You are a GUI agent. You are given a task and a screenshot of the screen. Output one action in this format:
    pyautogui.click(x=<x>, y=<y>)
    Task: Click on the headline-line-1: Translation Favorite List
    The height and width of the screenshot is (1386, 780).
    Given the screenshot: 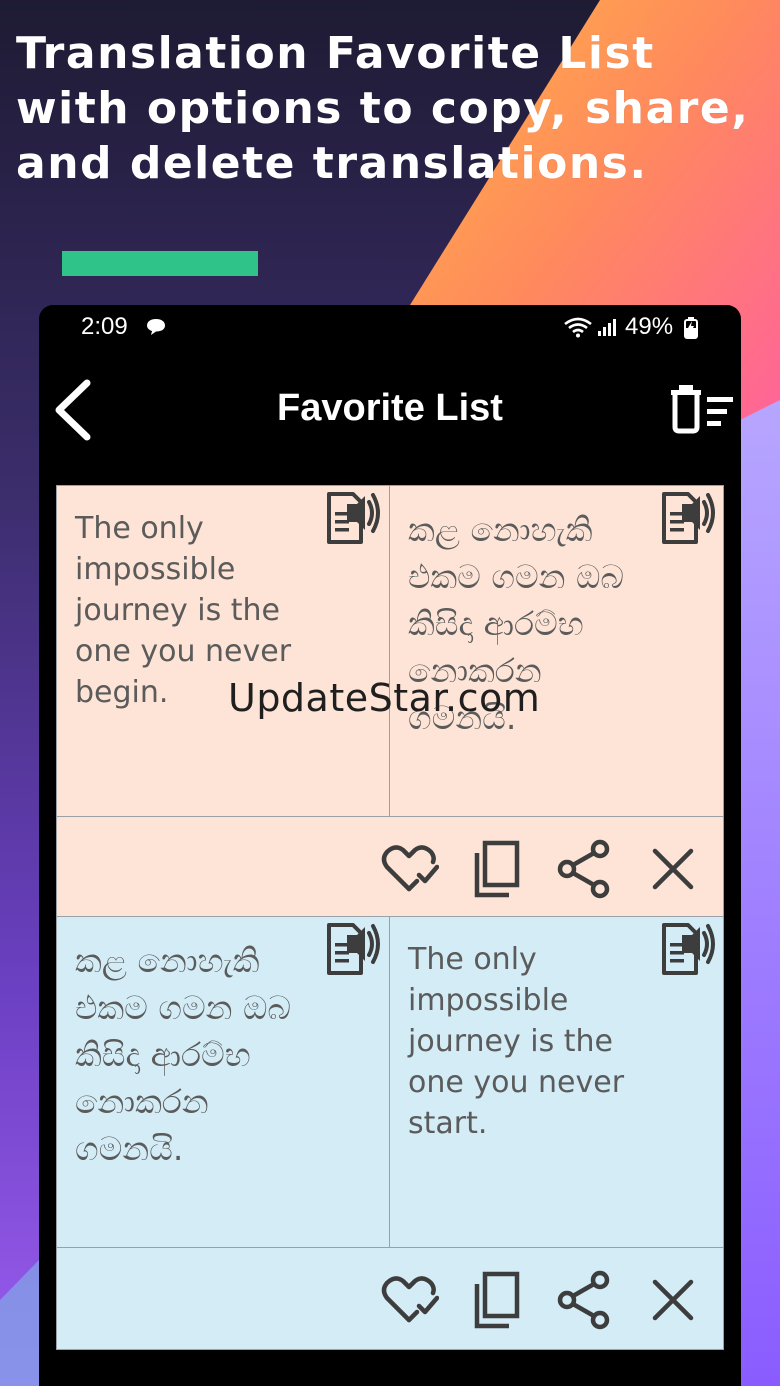 What is the action you would take?
    pyautogui.click(x=335, y=53)
    